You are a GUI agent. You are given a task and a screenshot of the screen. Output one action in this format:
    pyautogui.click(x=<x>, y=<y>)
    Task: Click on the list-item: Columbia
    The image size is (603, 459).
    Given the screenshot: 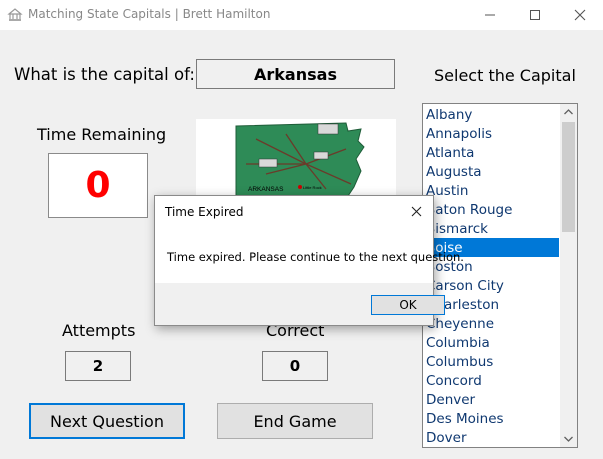 What is the action you would take?
    pyautogui.click(x=458, y=343)
    